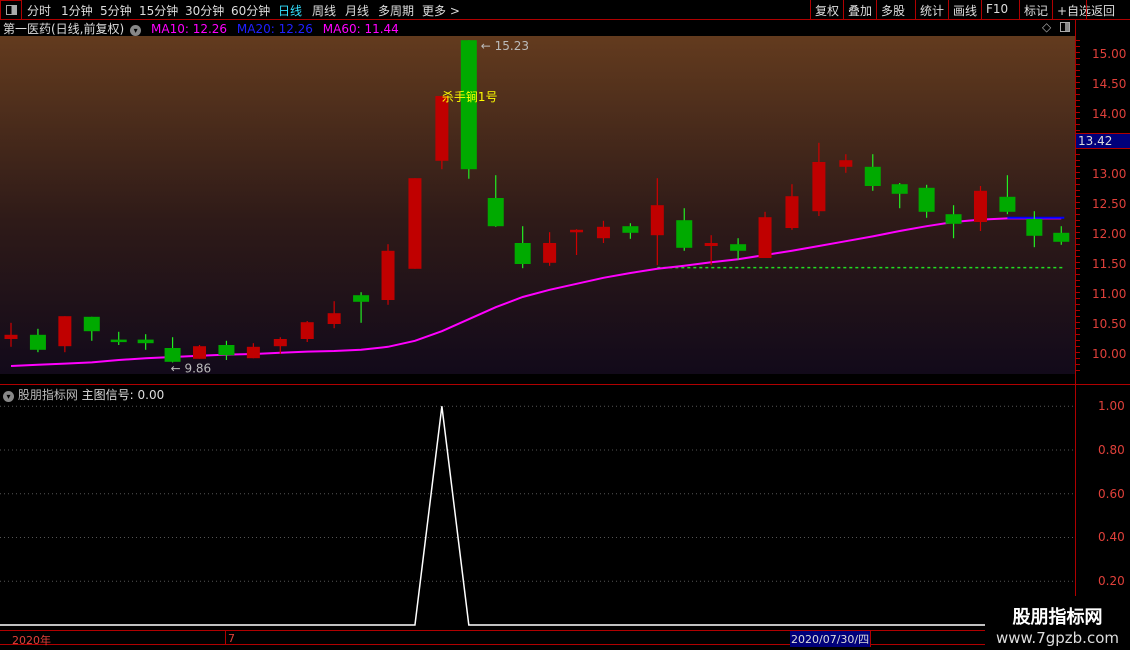 The image size is (1130, 650). What do you see at coordinates (892, 10) in the screenshot?
I see `toolbar-button-2: 多股` at bounding box center [892, 10].